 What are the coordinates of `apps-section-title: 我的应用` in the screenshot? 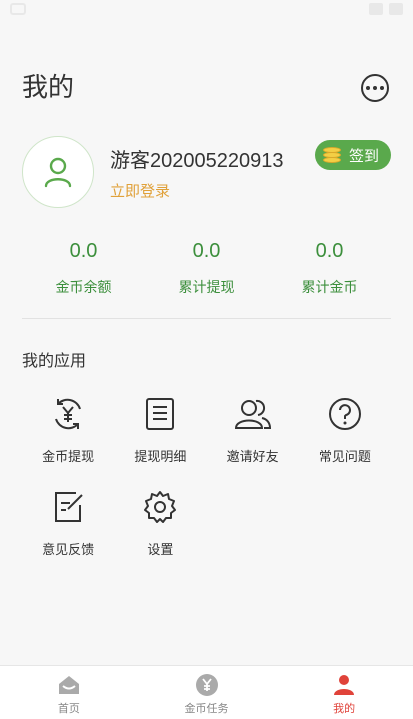 It's located at (54, 360).